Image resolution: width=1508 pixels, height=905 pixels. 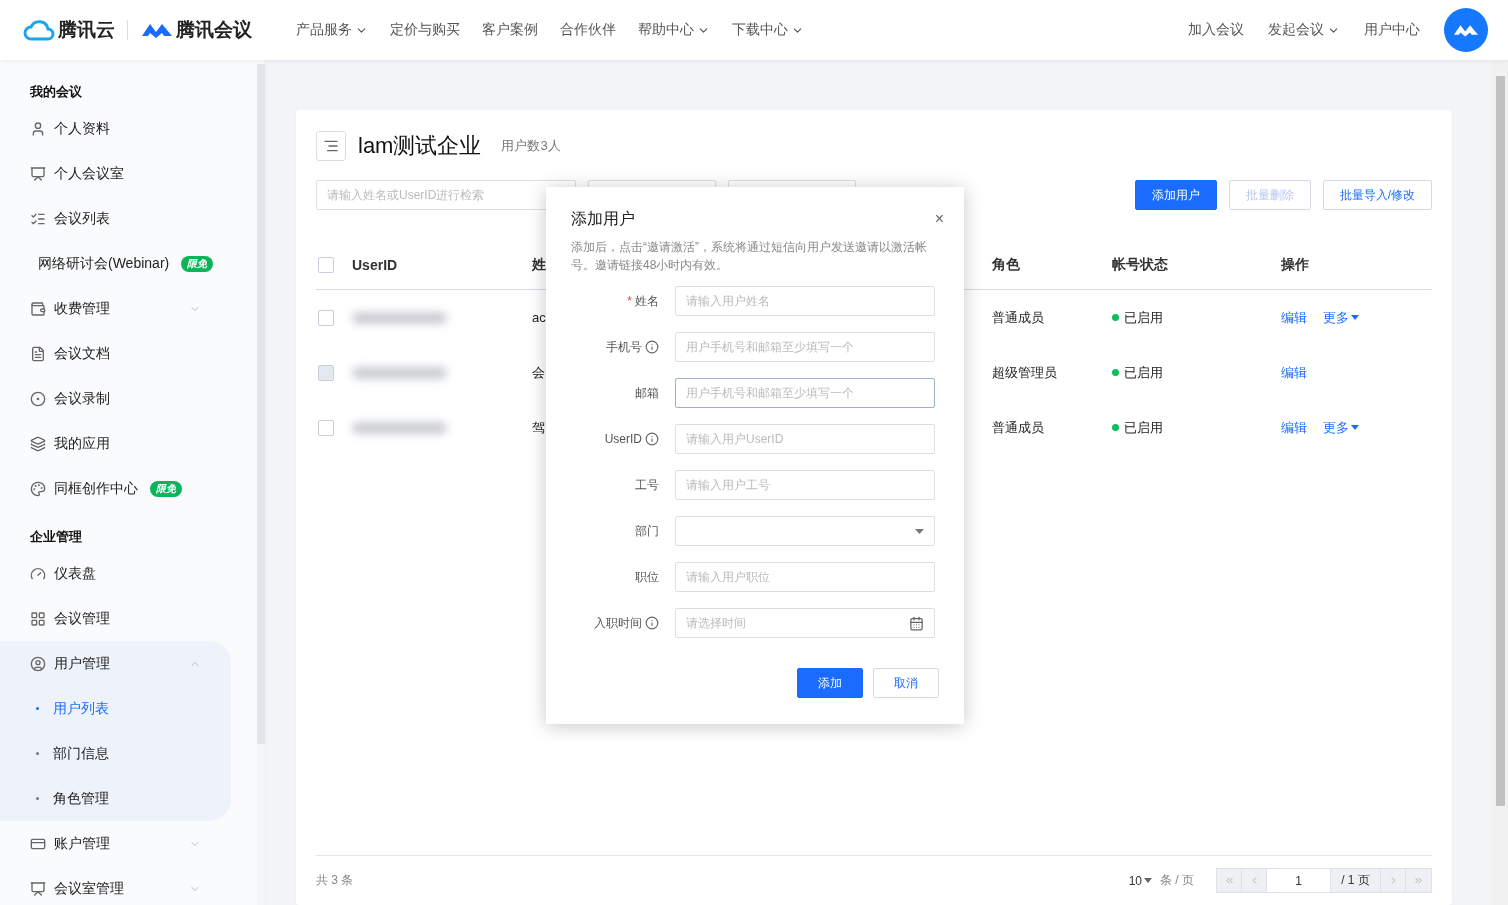 What do you see at coordinates (1392, 30) in the screenshot?
I see `header-link: 用户中心` at bounding box center [1392, 30].